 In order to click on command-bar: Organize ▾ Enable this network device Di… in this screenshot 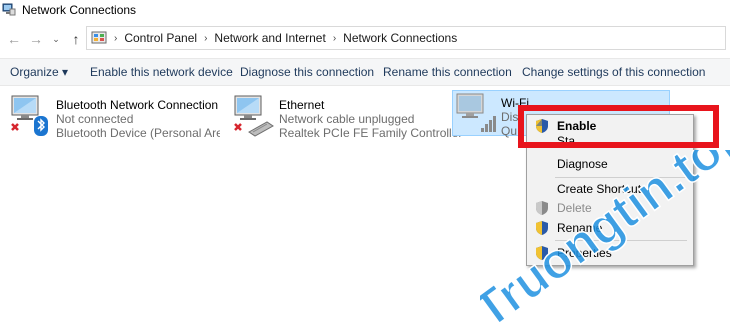, I will do `click(365, 72)`.